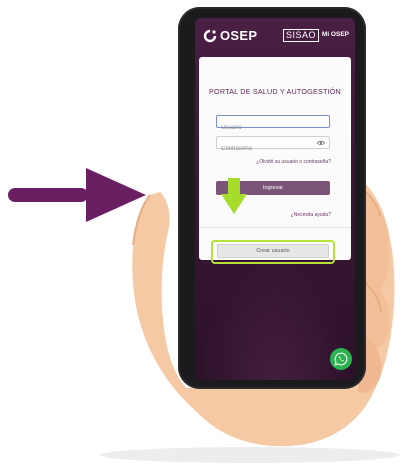  Describe the element at coordinates (321, 143) in the screenshot. I see `eye-icon` at that location.